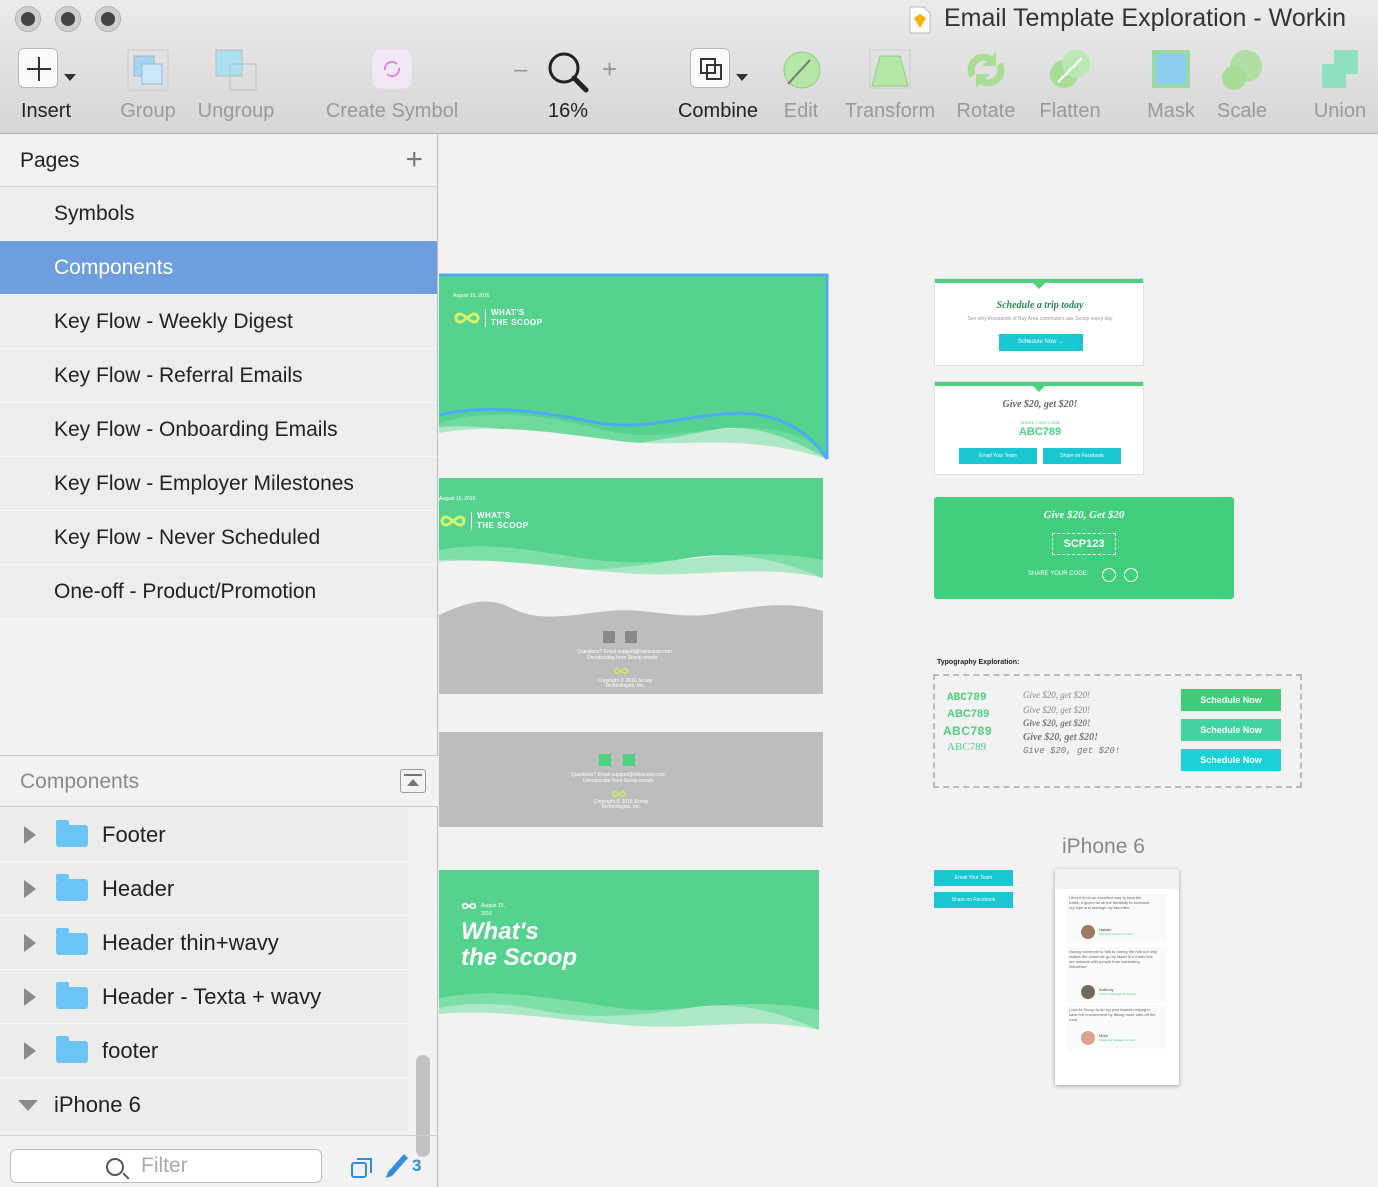 The height and width of the screenshot is (1187, 1378). Describe the element at coordinates (166, 1166) in the screenshot. I see `filter-input: Filter` at that location.